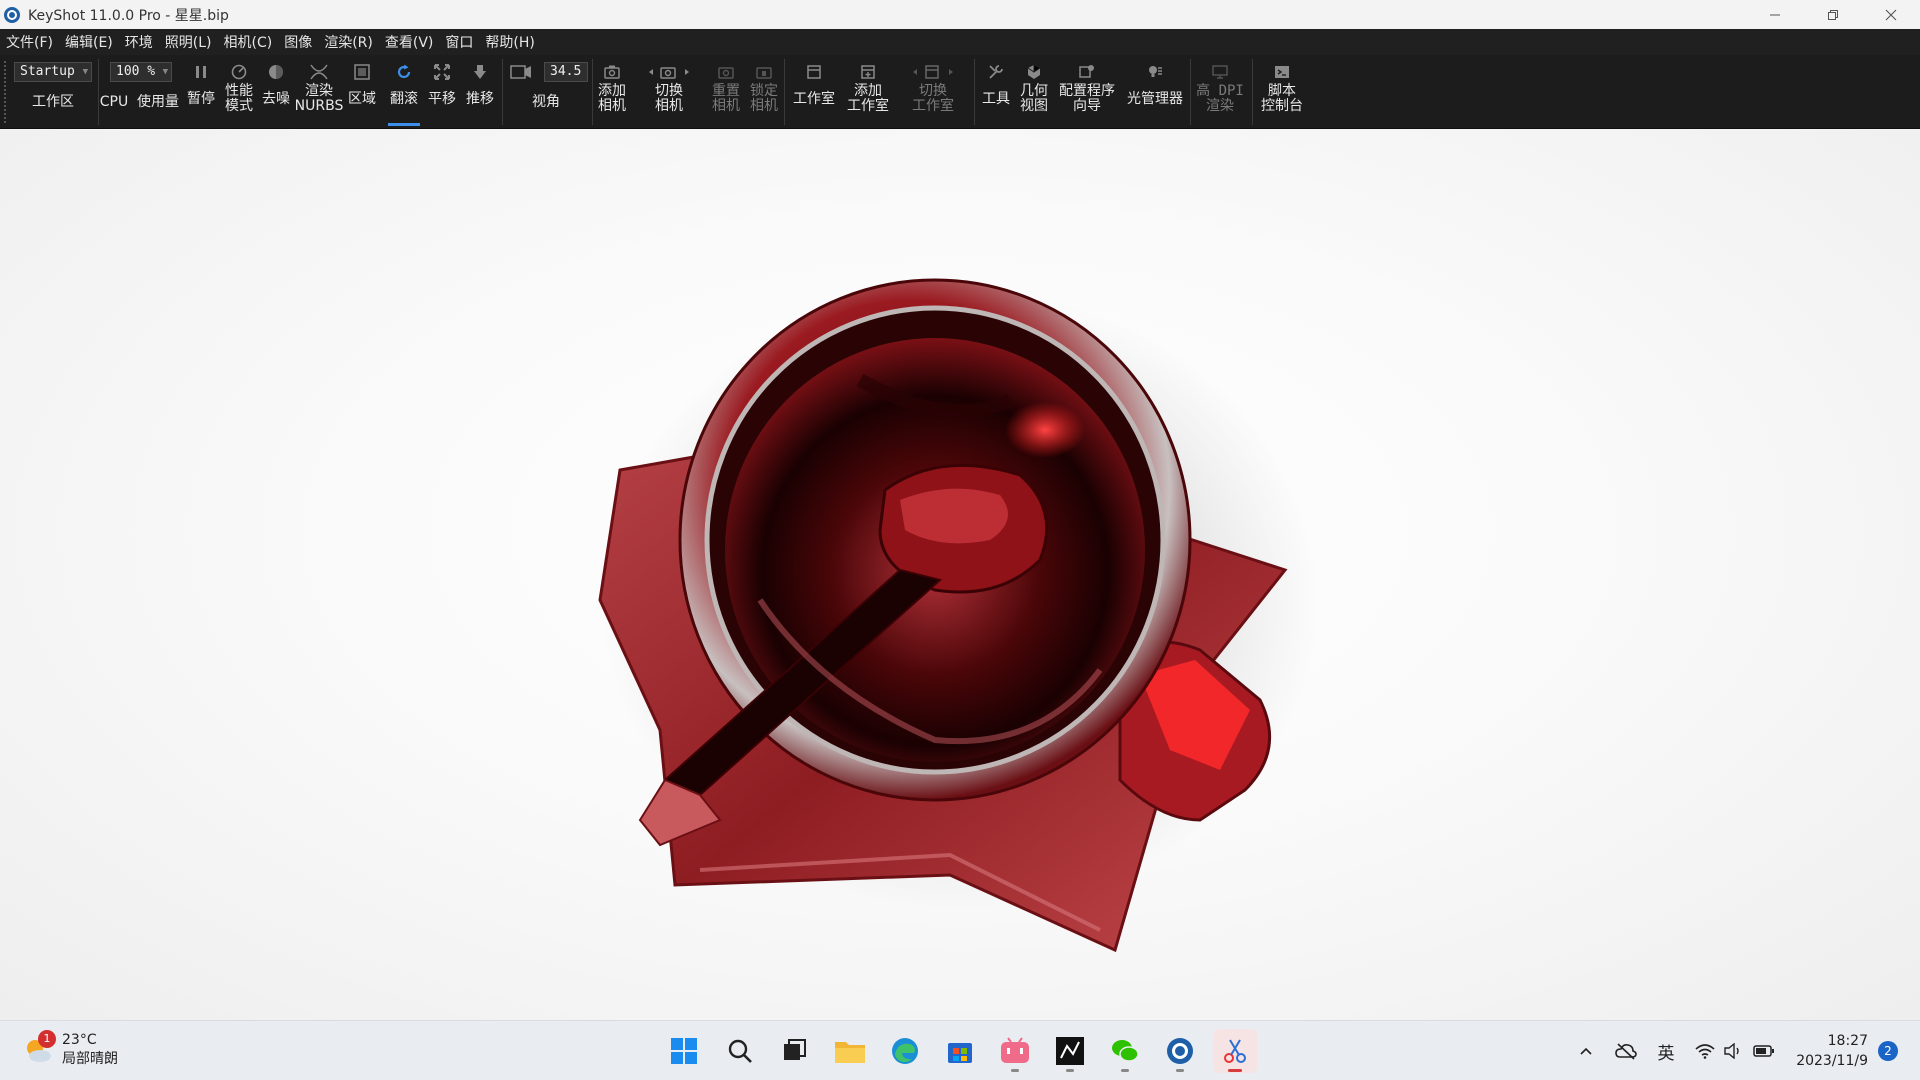 This screenshot has height=1080, width=1920. I want to click on pan-icon, so click(442, 72).